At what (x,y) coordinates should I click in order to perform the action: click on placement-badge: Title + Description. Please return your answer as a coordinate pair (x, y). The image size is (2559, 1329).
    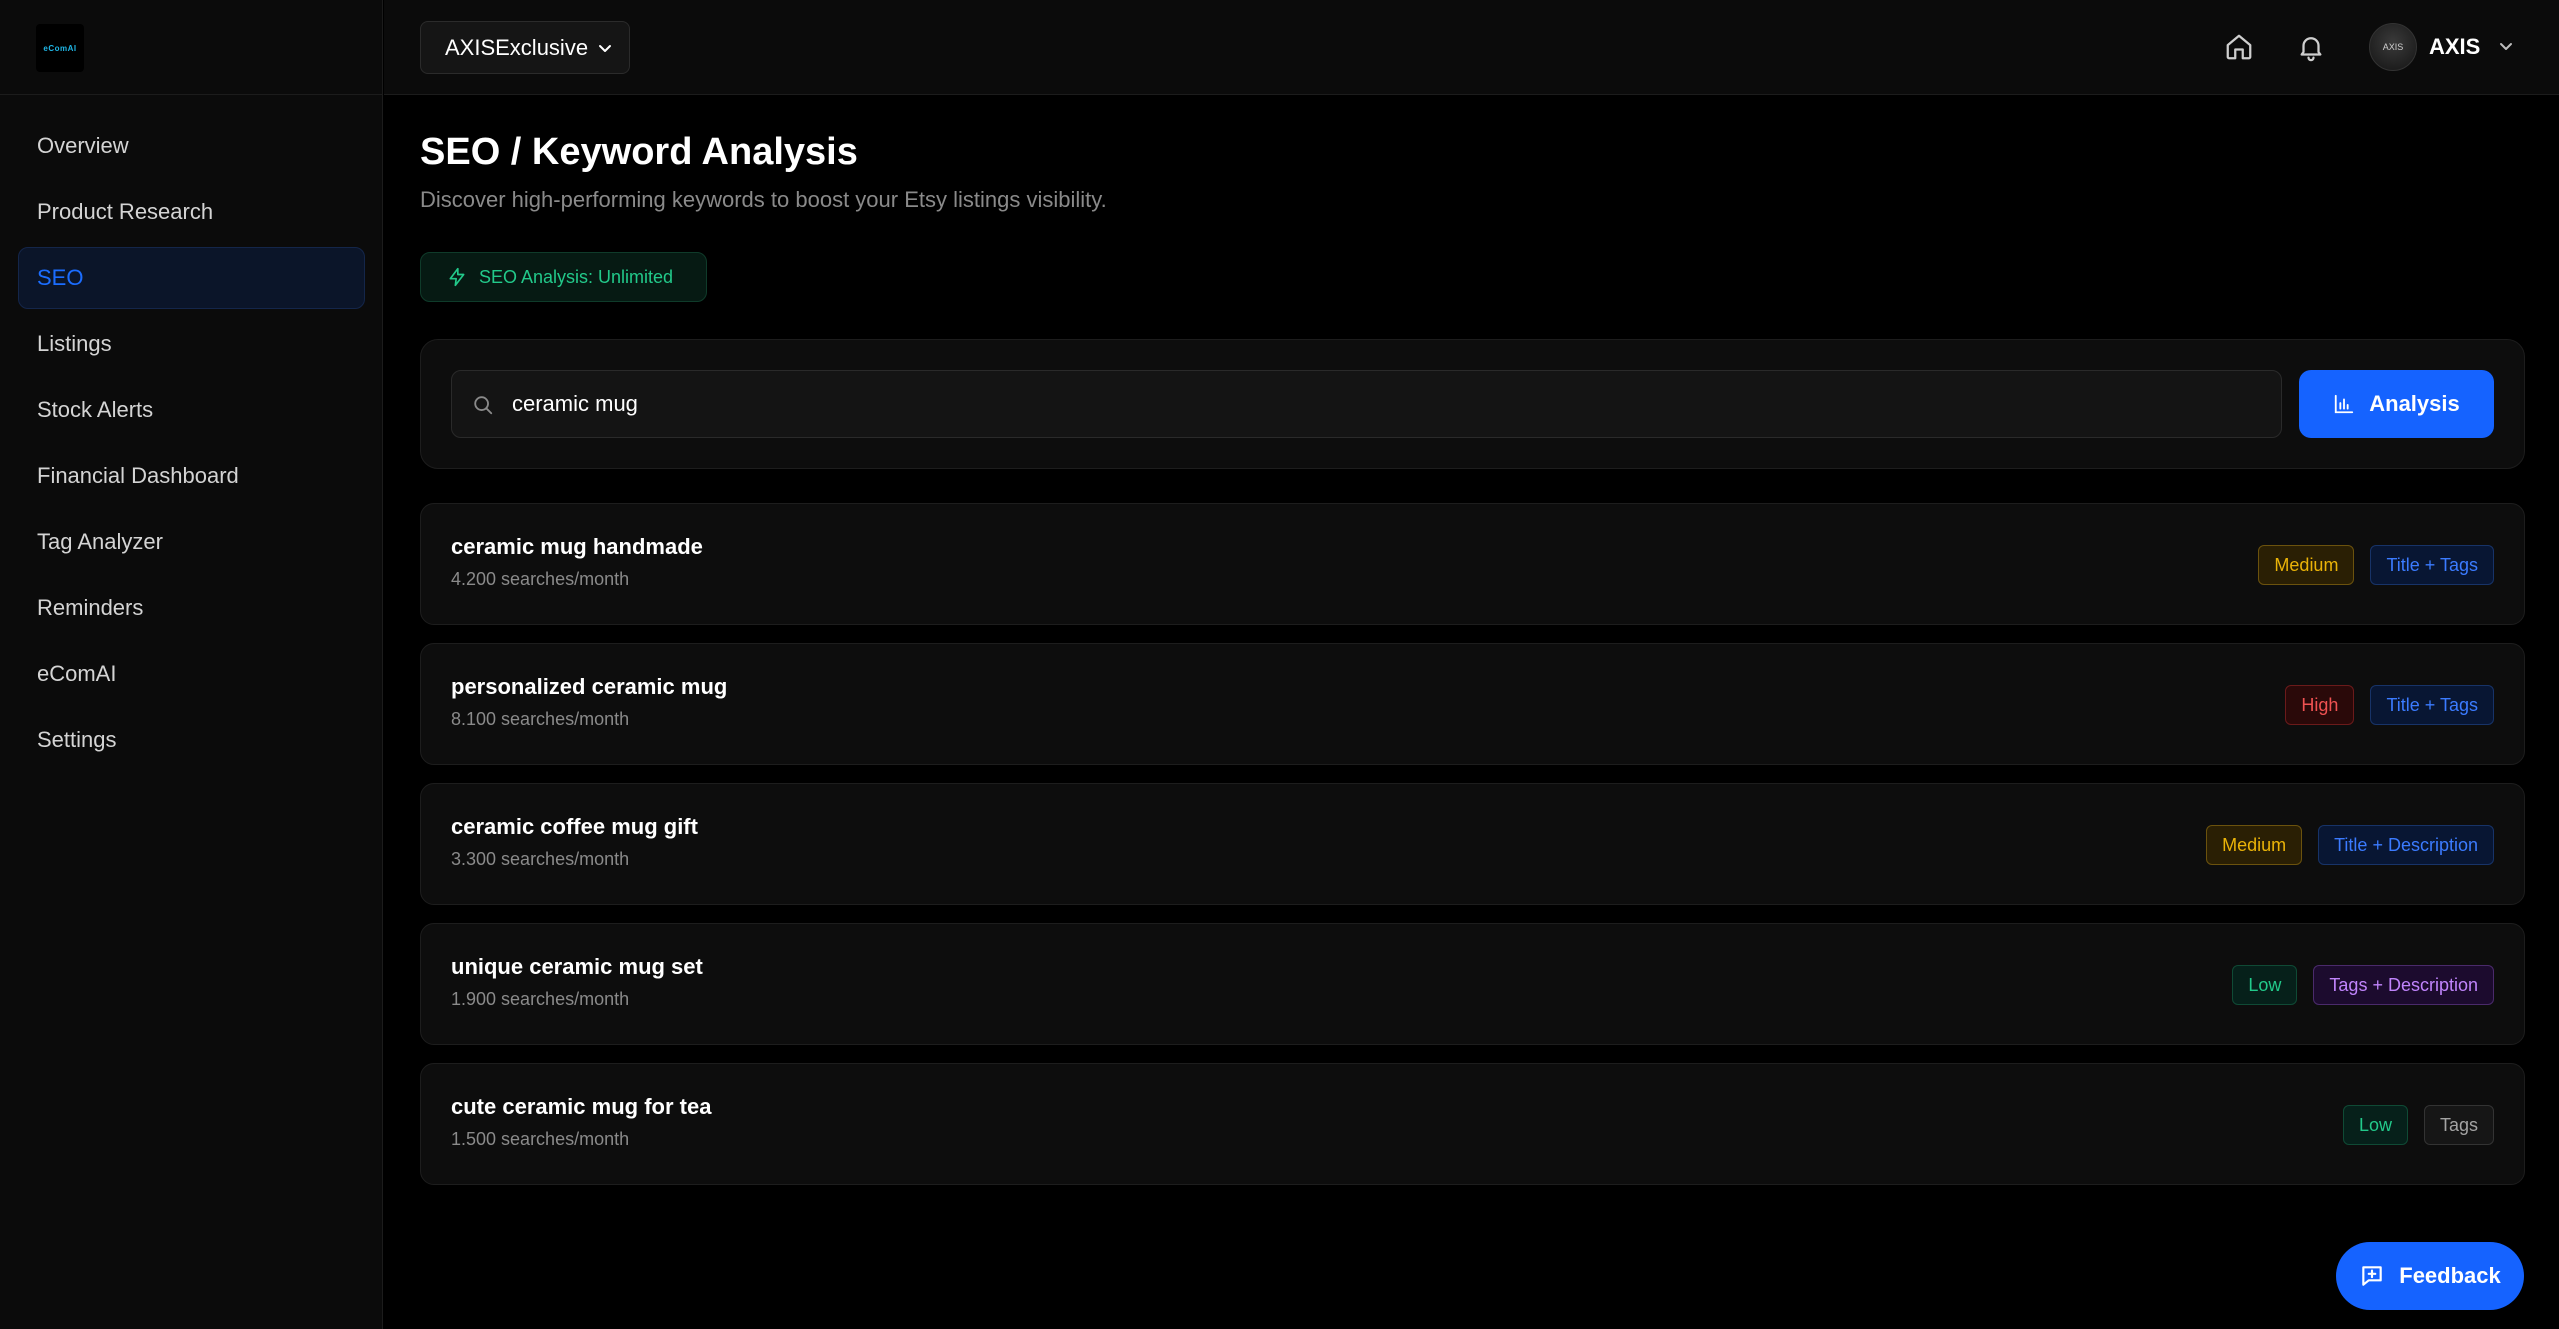
    Looking at the image, I should click on (2406, 845).